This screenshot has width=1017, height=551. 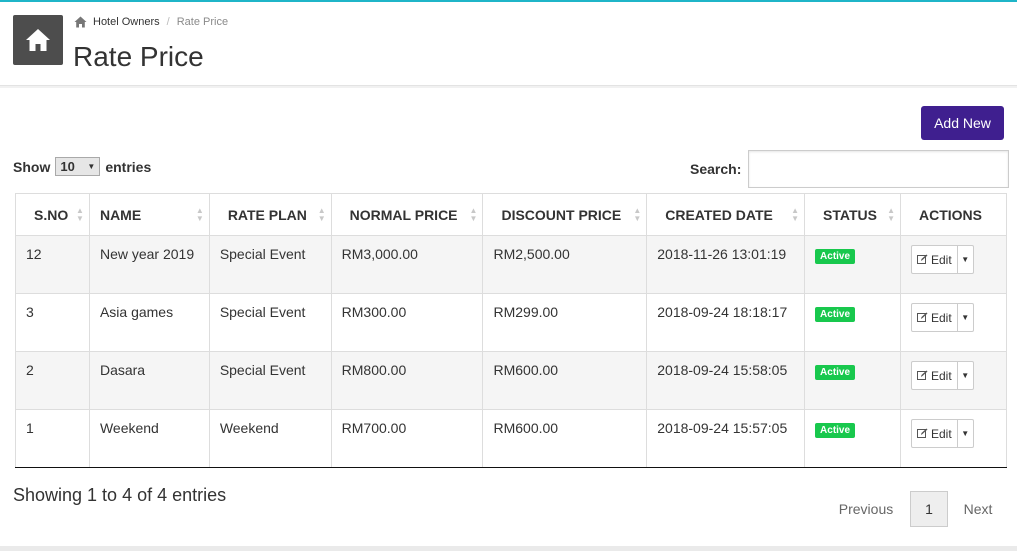 I want to click on entries-length-control: Show 10 ▼ entries, so click(x=82, y=166).